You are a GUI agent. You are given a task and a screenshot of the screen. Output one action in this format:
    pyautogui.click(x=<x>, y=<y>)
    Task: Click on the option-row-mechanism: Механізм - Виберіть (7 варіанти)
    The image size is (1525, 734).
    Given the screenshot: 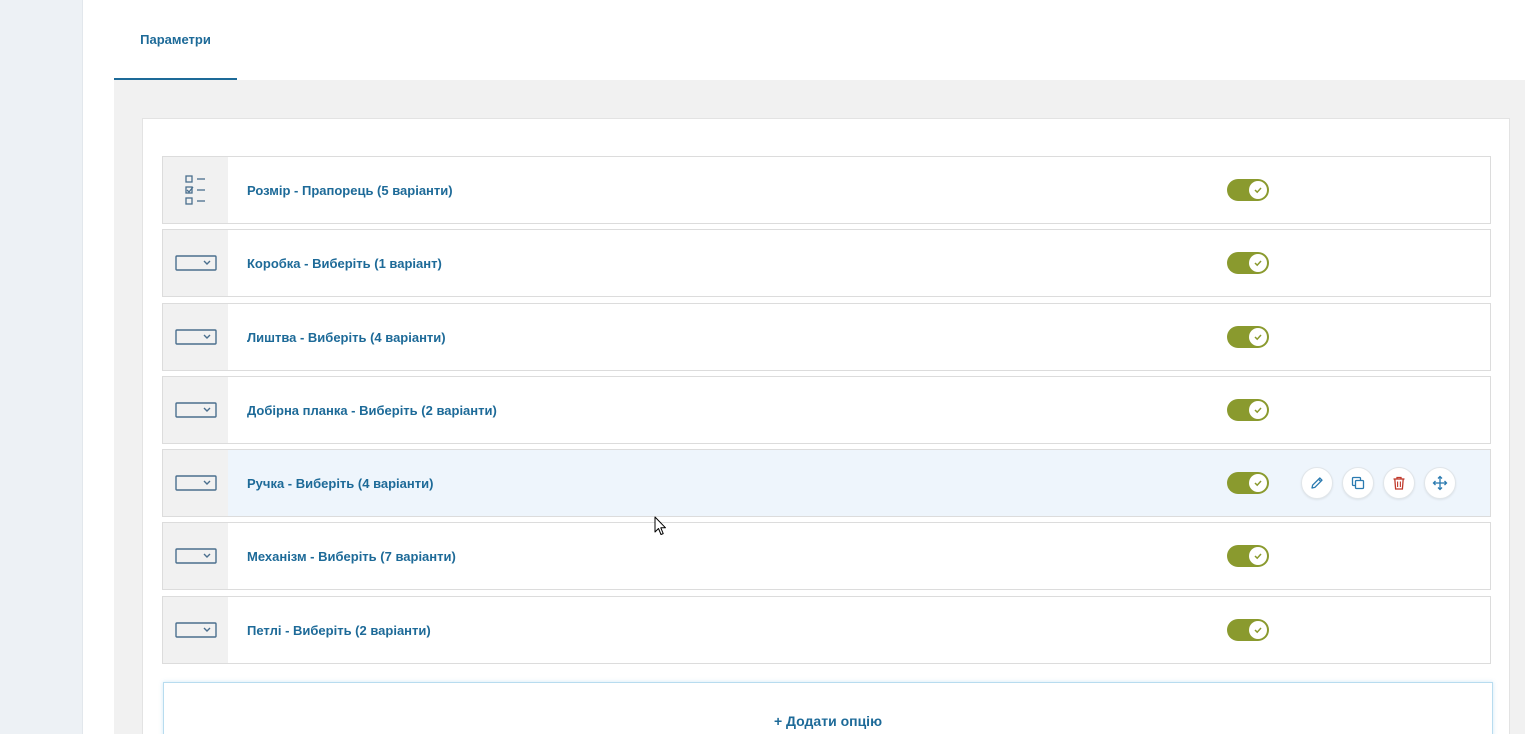 What is the action you would take?
    pyautogui.click(x=826, y=556)
    